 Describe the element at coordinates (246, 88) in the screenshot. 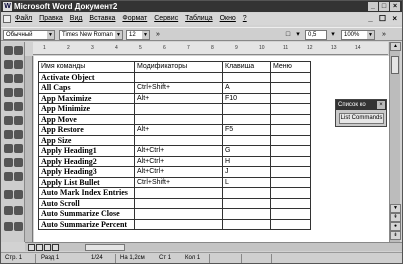

I see `key-cell: A` at that location.